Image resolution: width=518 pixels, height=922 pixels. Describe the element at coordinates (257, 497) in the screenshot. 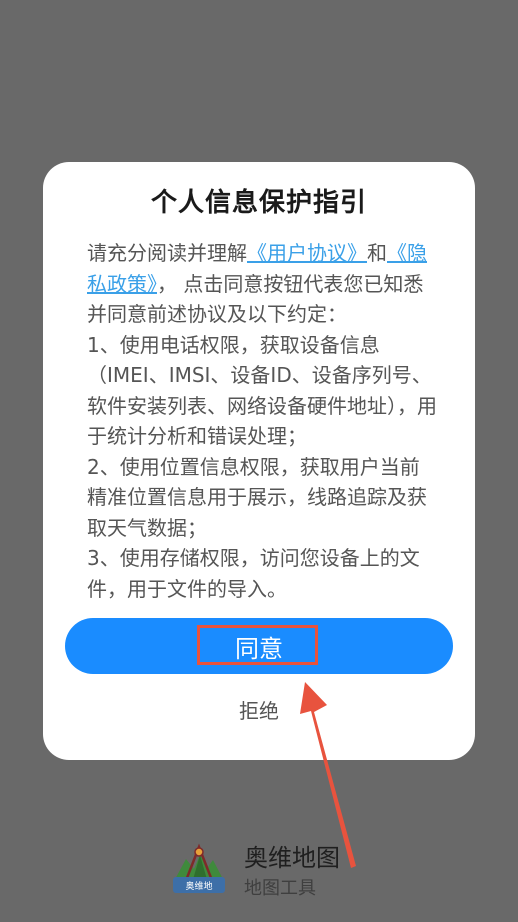

I see `permission-item-location: 2、使用位置信息权限，获取用户当前精准位置信息用于展示，线路追踪及获取天气数据；` at that location.